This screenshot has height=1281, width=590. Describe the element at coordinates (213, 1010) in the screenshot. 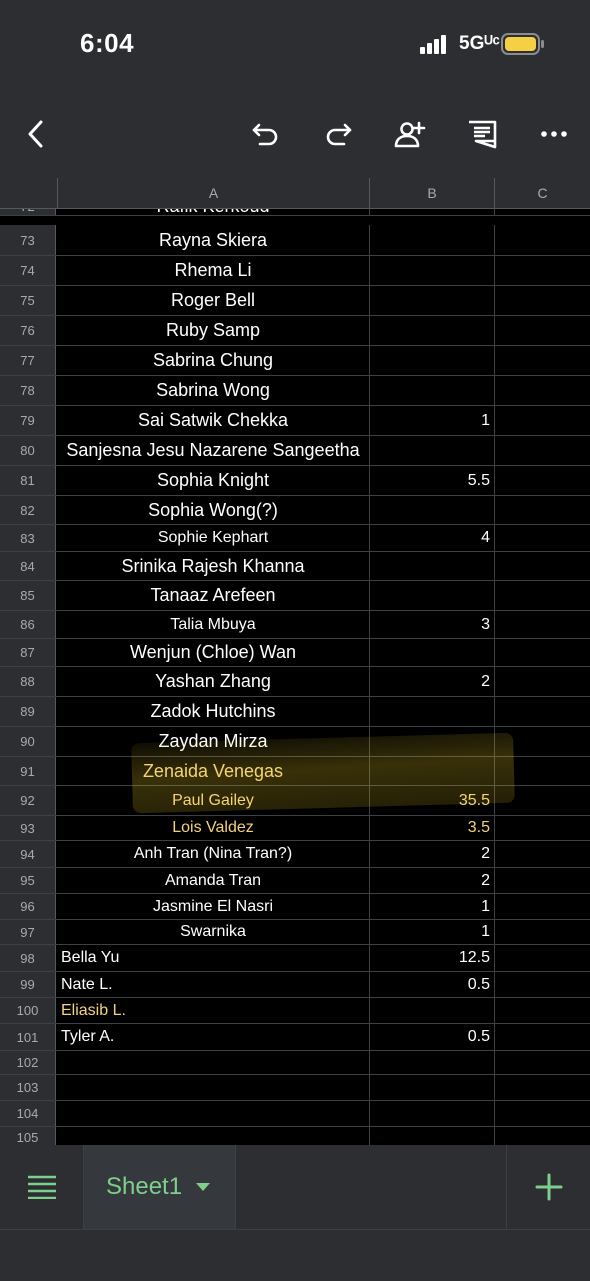

I see `cell-a: Eliasib L.` at that location.